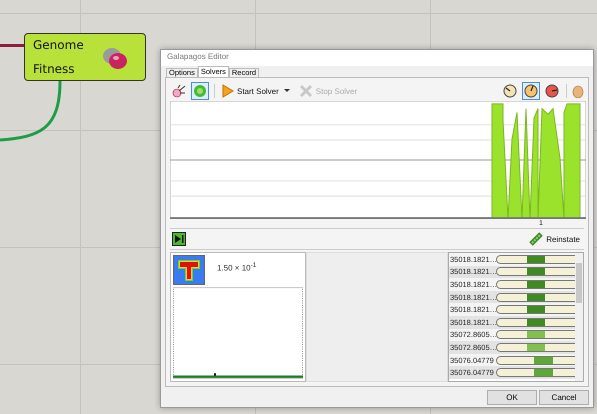  I want to click on reinstate-button: Reinstate, so click(554, 239).